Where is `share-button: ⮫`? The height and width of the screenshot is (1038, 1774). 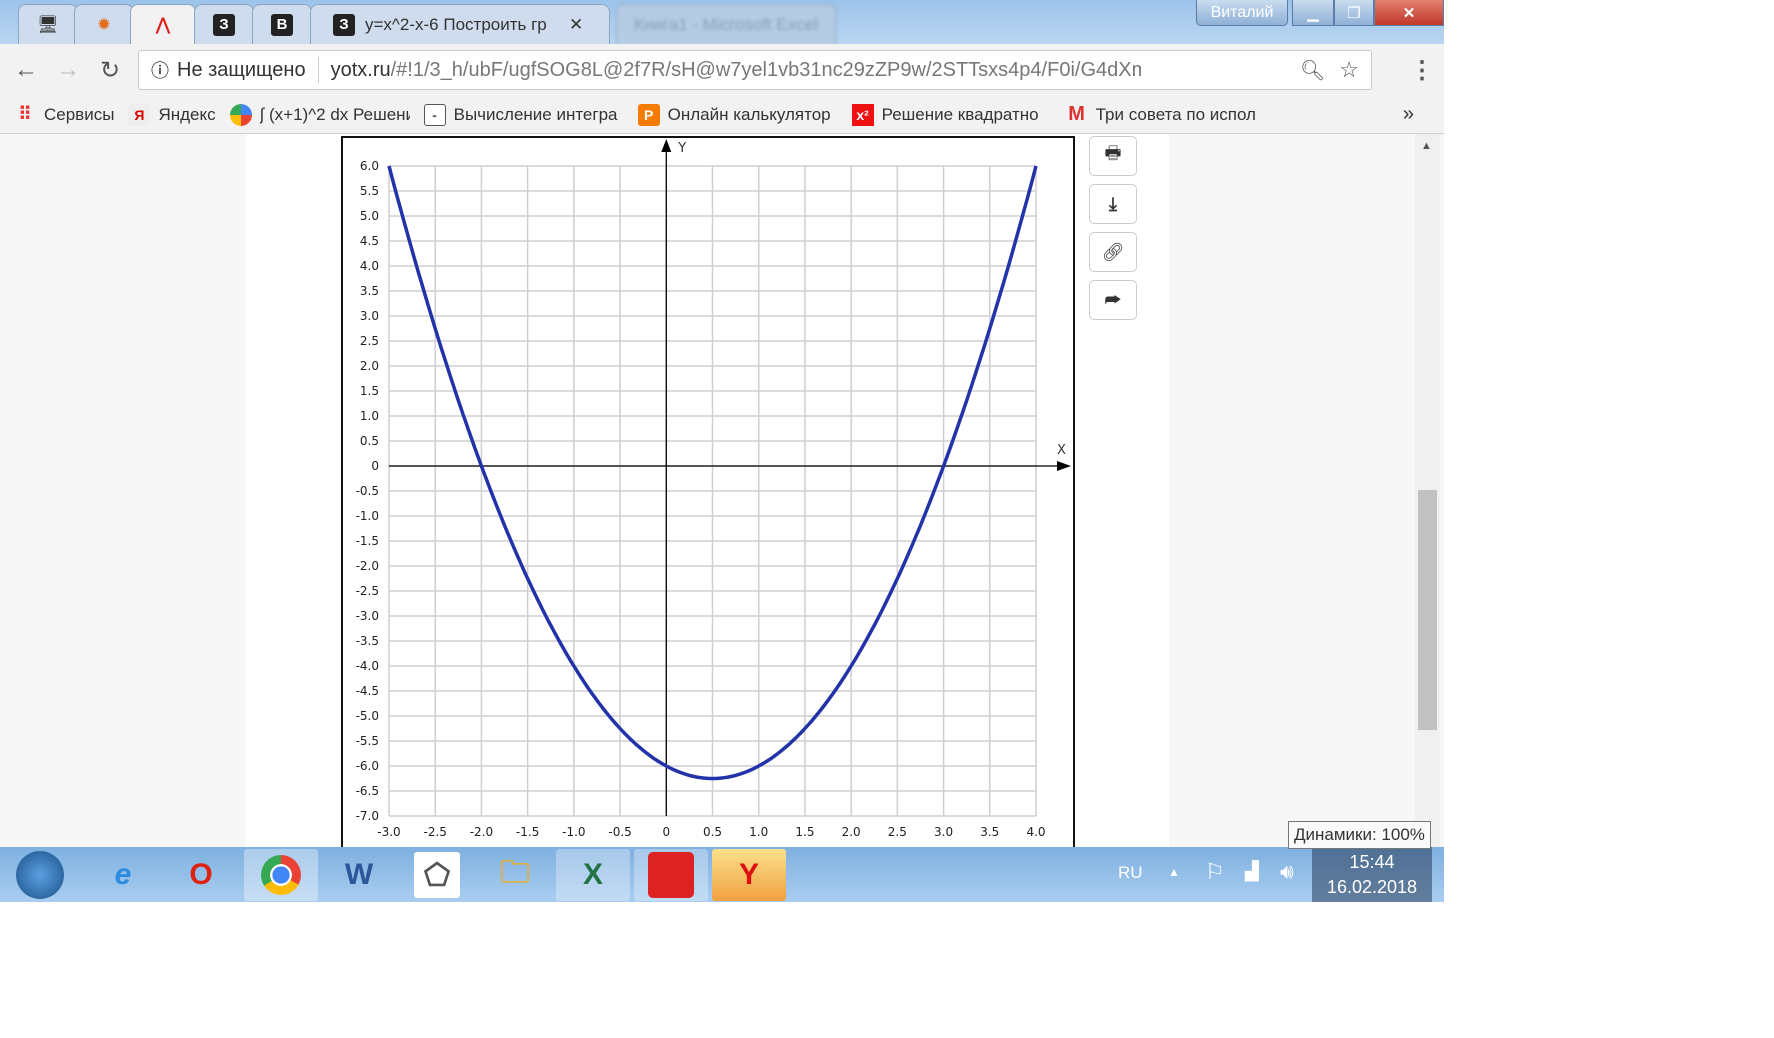 share-button: ⮫ is located at coordinates (1113, 300).